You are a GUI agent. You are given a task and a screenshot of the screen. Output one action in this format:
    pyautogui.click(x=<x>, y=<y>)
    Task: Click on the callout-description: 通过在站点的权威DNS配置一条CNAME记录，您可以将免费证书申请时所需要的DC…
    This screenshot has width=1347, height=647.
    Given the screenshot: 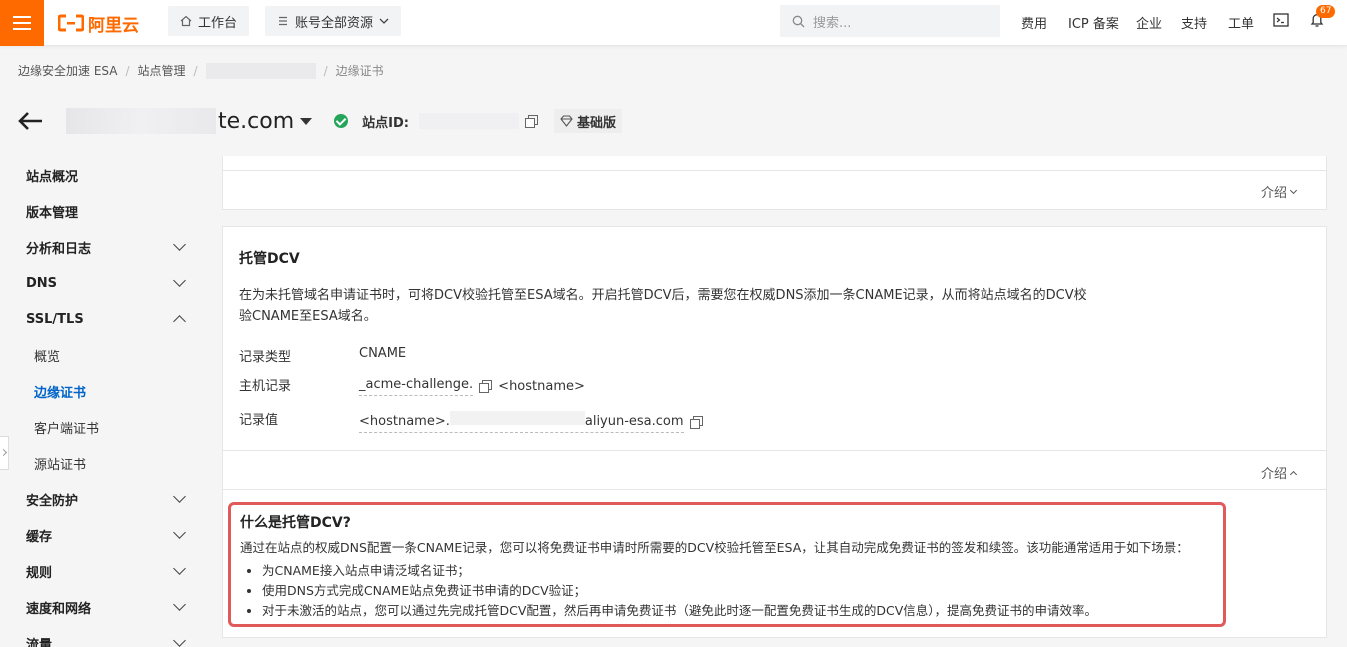 What is the action you would take?
    pyautogui.click(x=714, y=547)
    